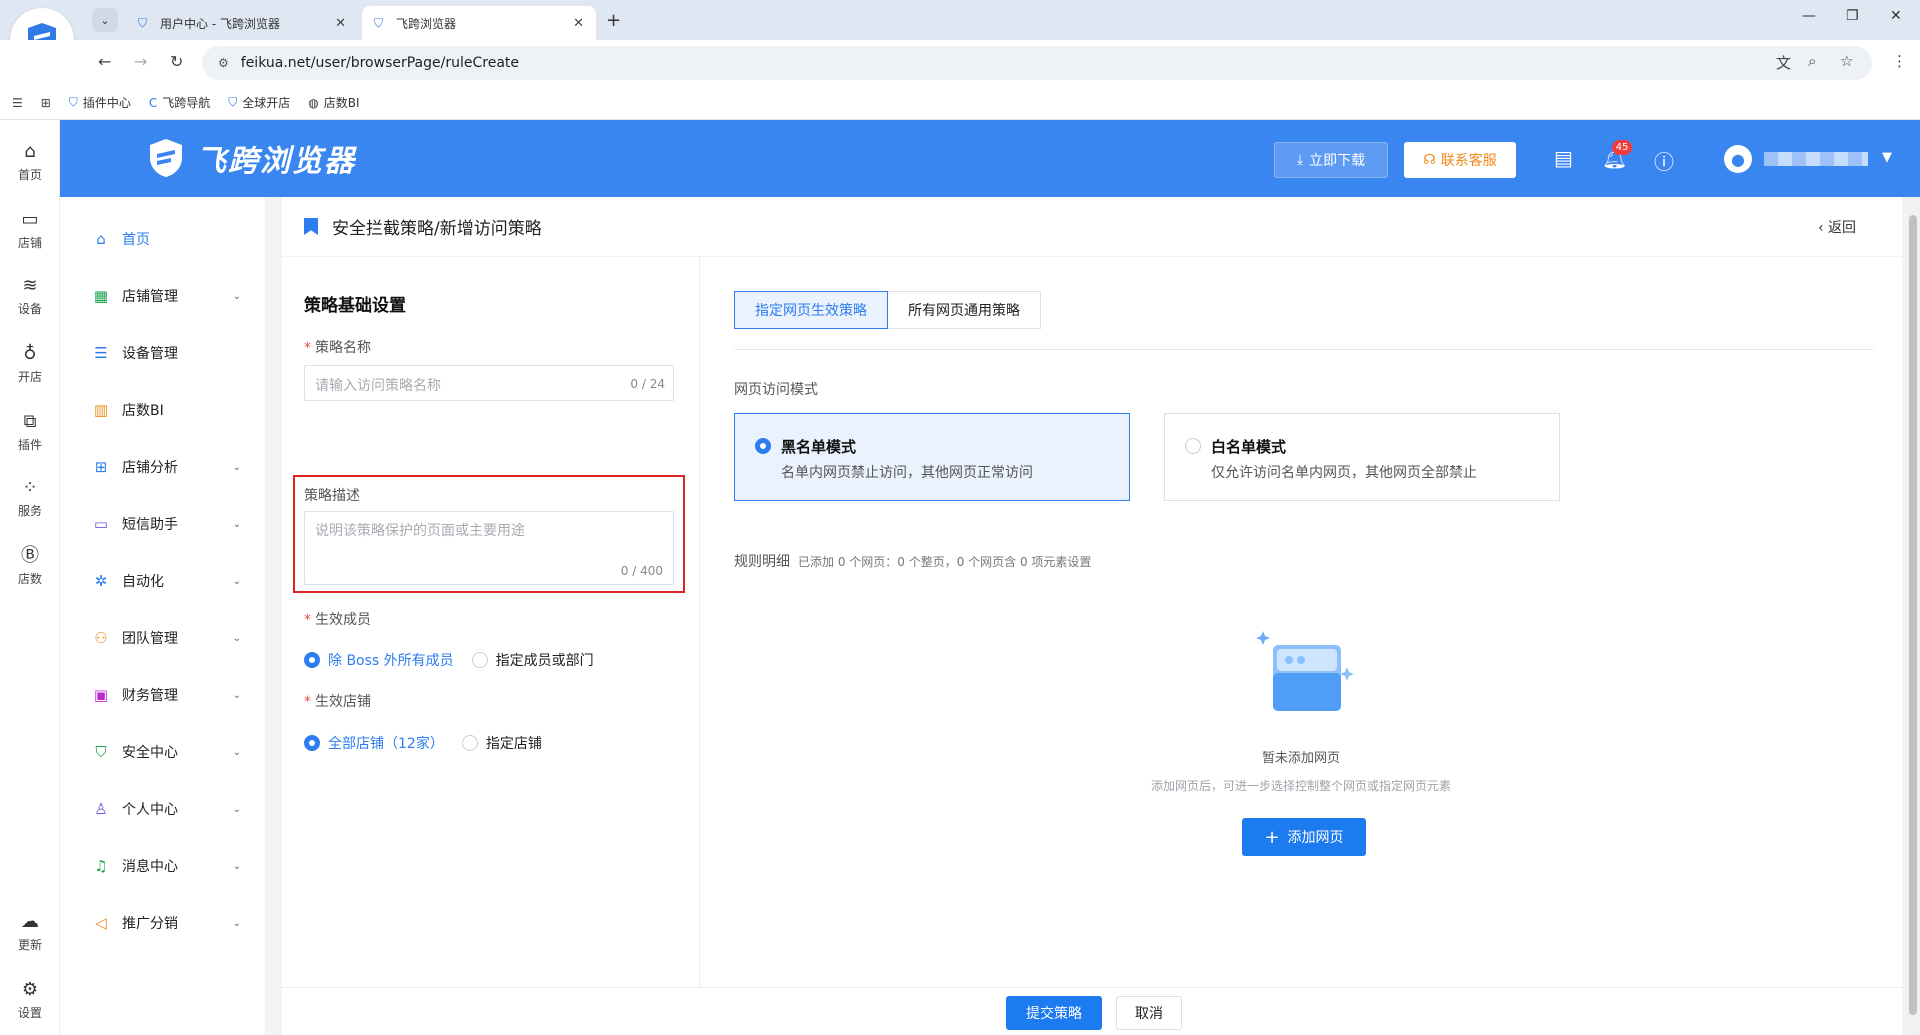 Image resolution: width=1920 pixels, height=1035 pixels. I want to click on rail-item-store: ▭ 店铺, so click(30, 230).